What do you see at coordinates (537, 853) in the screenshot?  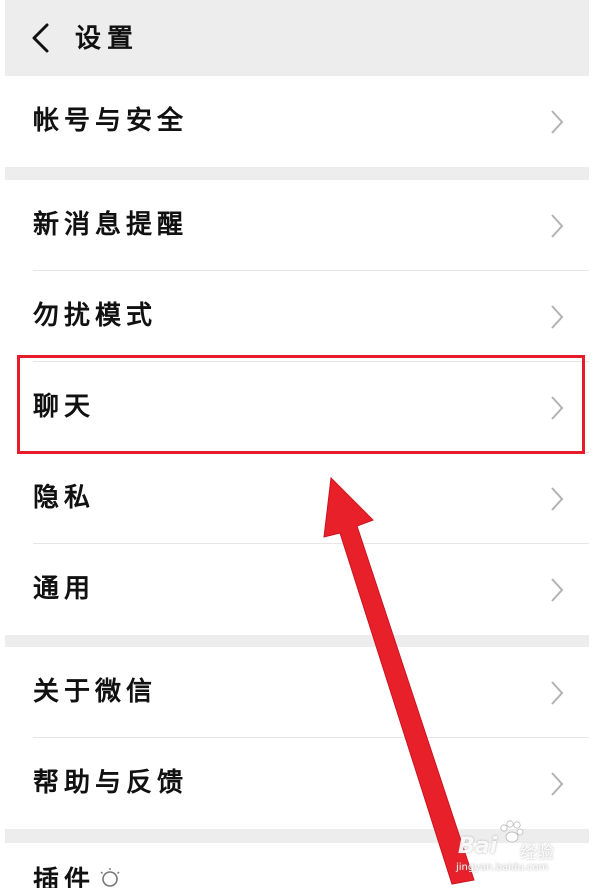 I see `watermark-text: 经验` at bounding box center [537, 853].